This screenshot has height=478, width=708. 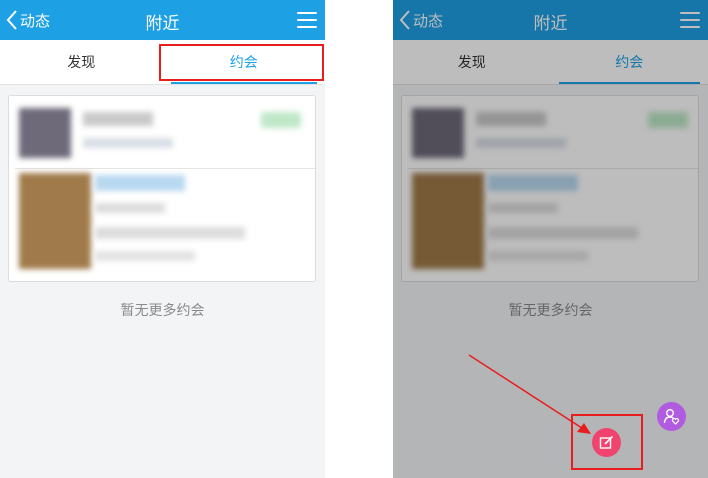 I want to click on top-bar: 动态 附近, so click(x=162, y=20).